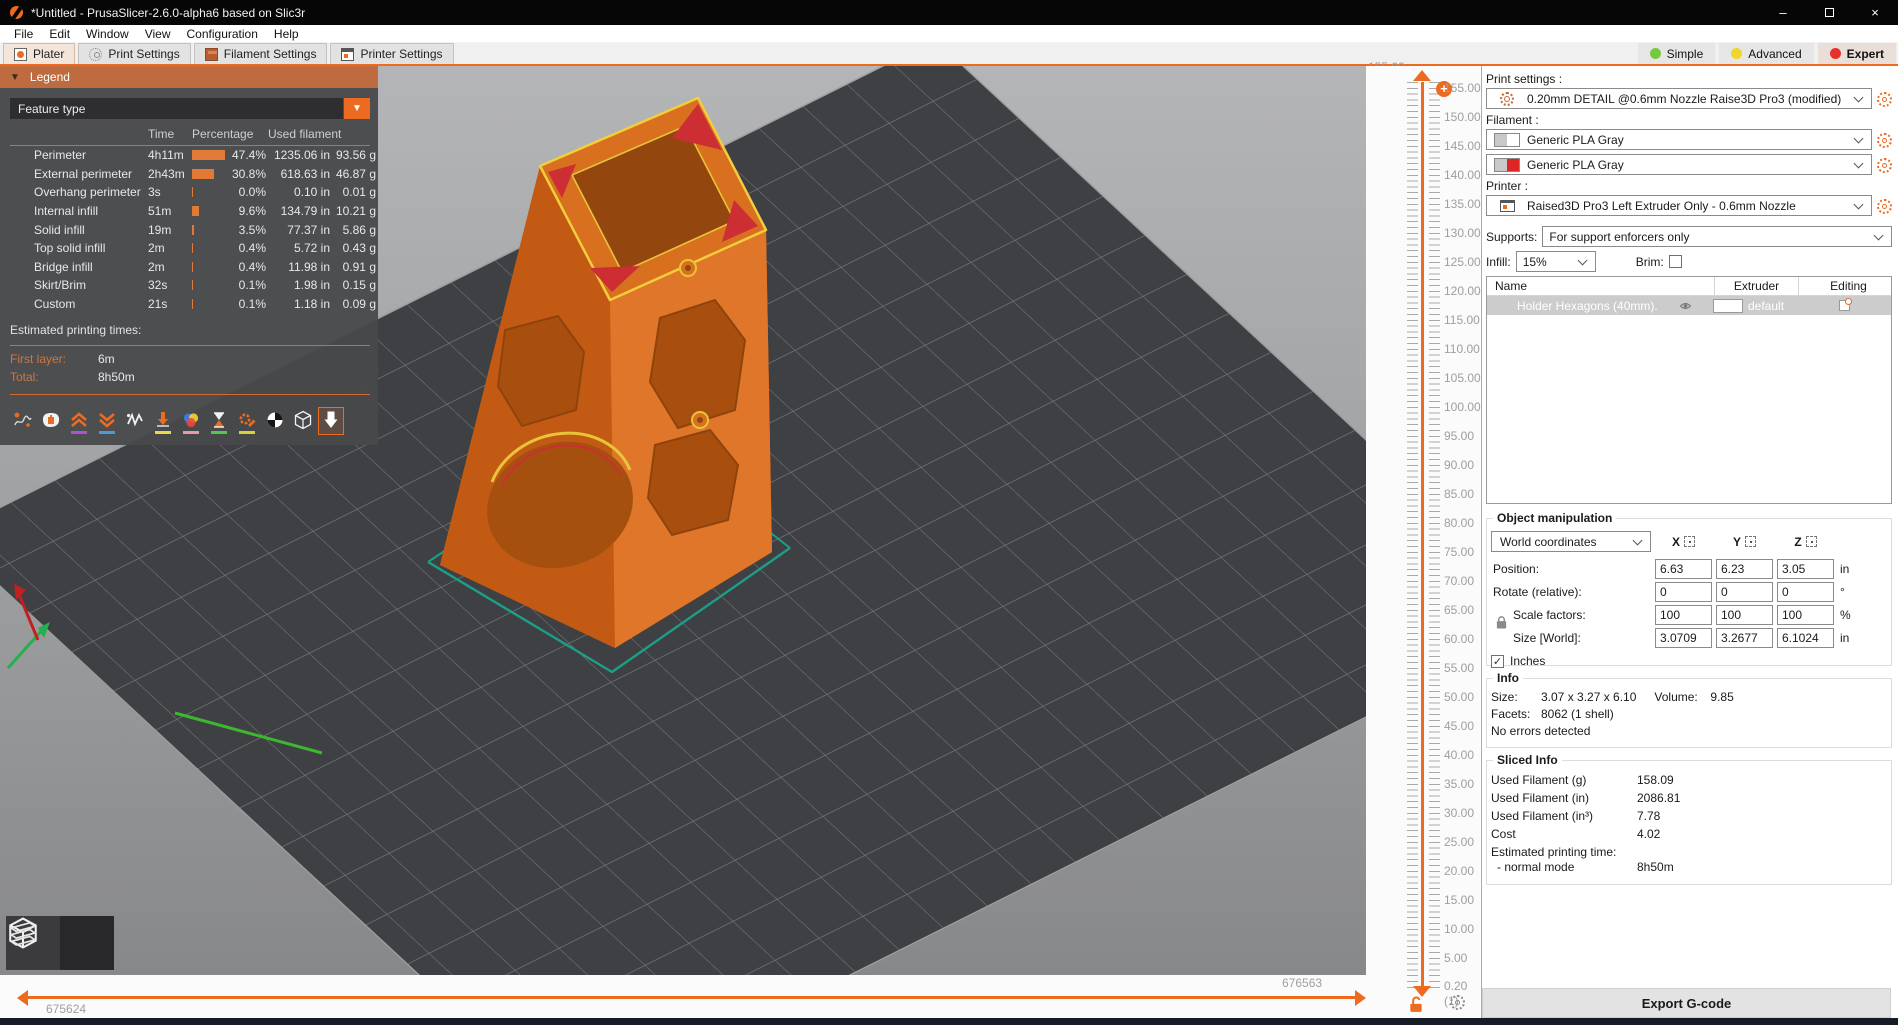 This screenshot has height=1025, width=1898. What do you see at coordinates (135, 421) in the screenshot?
I see `seams-icon` at bounding box center [135, 421].